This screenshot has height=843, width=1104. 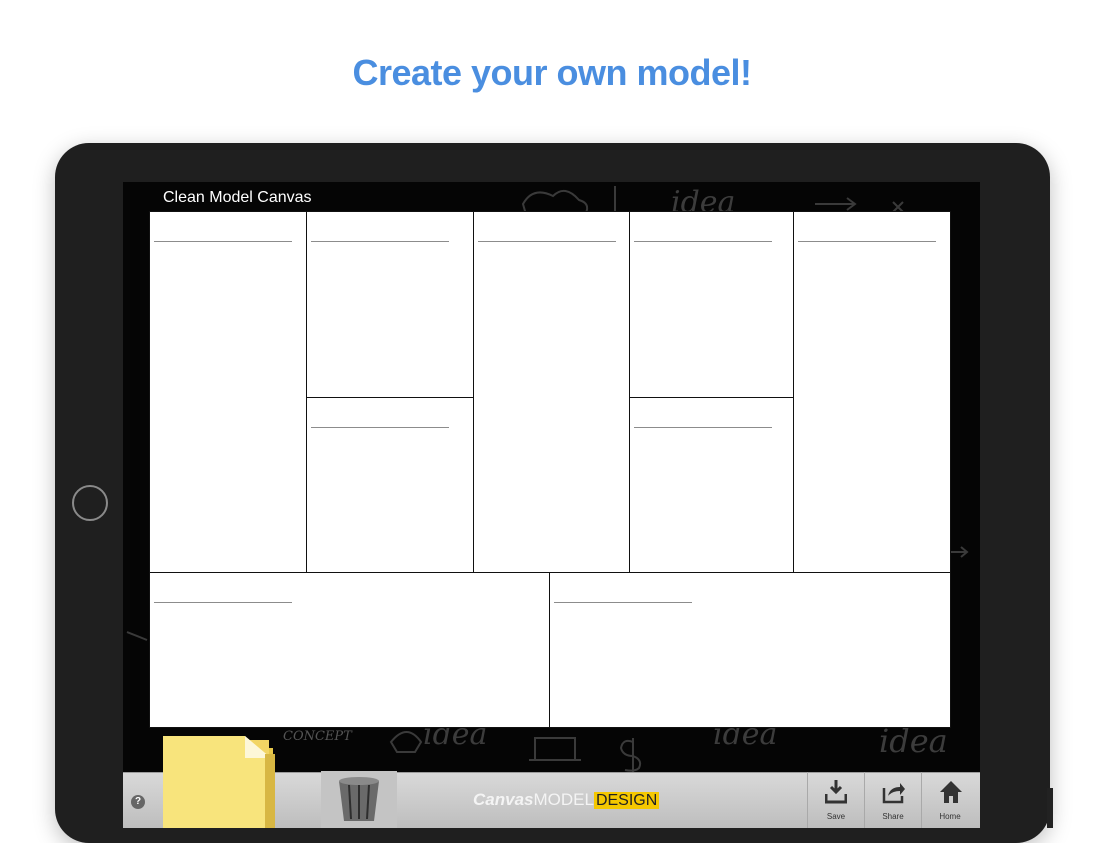 What do you see at coordinates (872, 392) in the screenshot?
I see `cell-customer-segments` at bounding box center [872, 392].